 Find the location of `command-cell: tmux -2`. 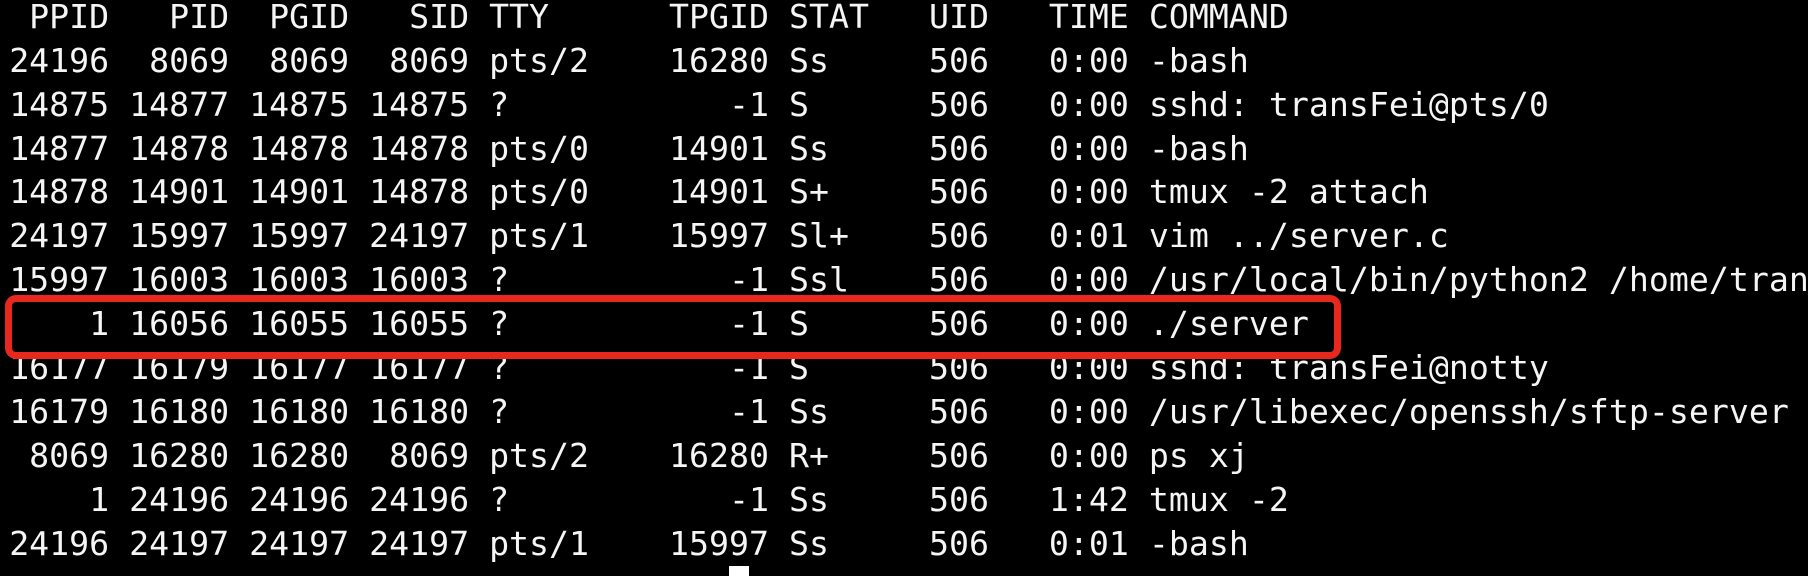

command-cell: tmux -2 is located at coordinates (1218, 499).